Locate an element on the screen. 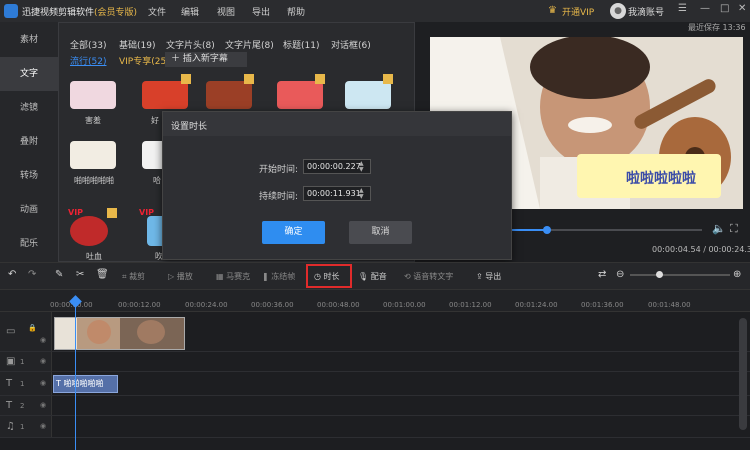 The height and width of the screenshot is (450, 750). category-intro: 文字片头(8) is located at coordinates (190, 44).